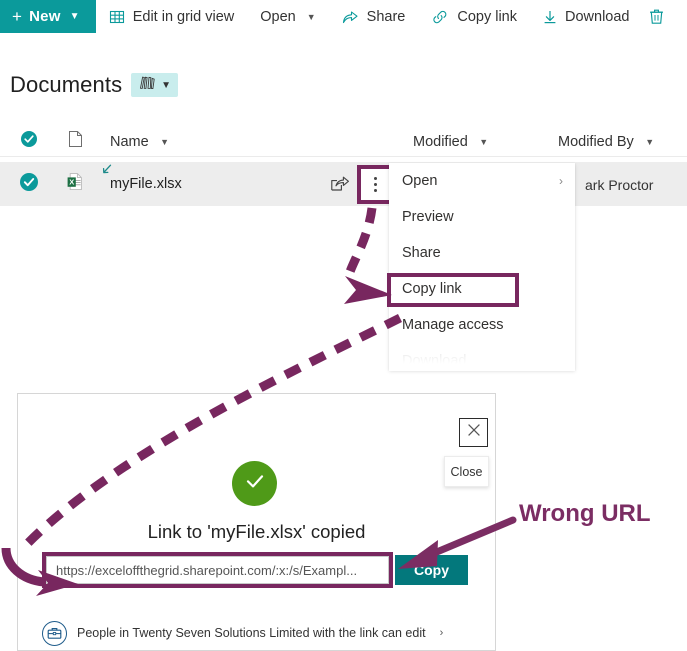 The height and width of the screenshot is (651, 687). I want to click on svg-text: X, so click(71, 182).